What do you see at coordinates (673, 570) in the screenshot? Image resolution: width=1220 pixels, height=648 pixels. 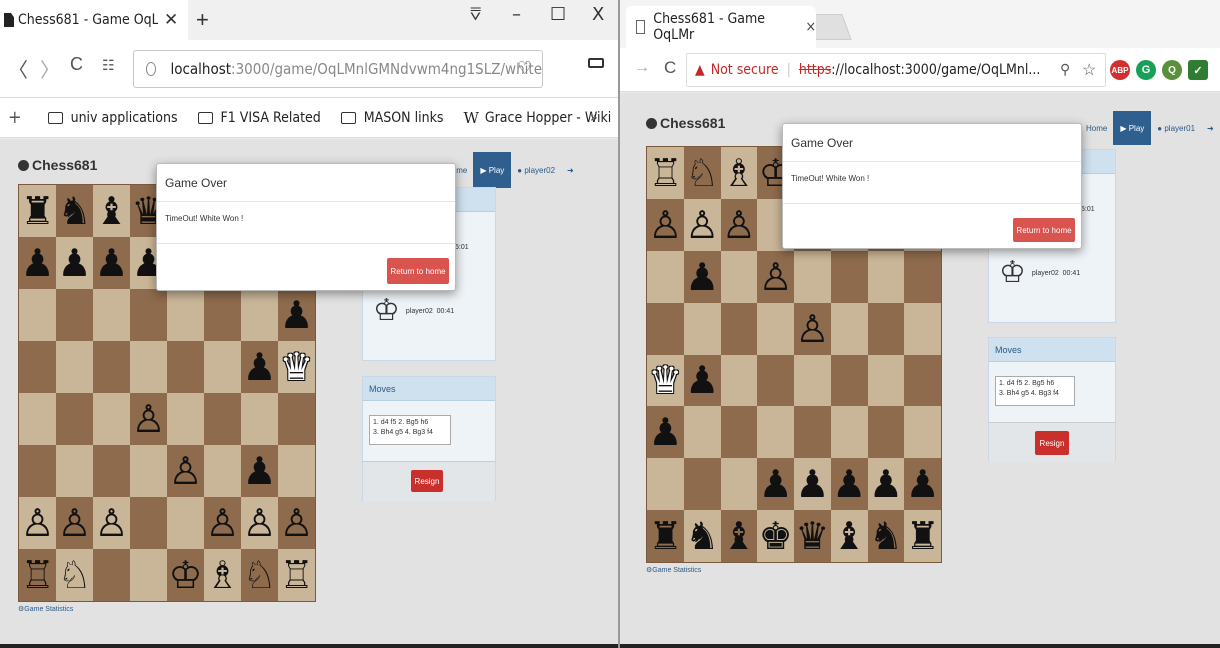 I see `game-statistics-link: ⚙Game Statistics` at bounding box center [673, 570].